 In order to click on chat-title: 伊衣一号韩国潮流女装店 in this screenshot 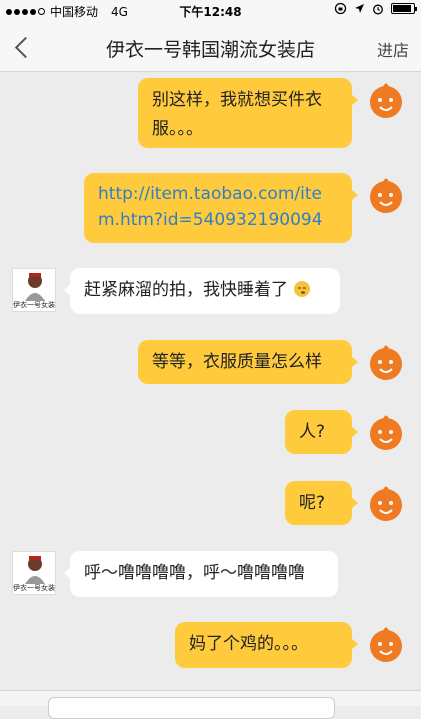, I will do `click(210, 50)`.